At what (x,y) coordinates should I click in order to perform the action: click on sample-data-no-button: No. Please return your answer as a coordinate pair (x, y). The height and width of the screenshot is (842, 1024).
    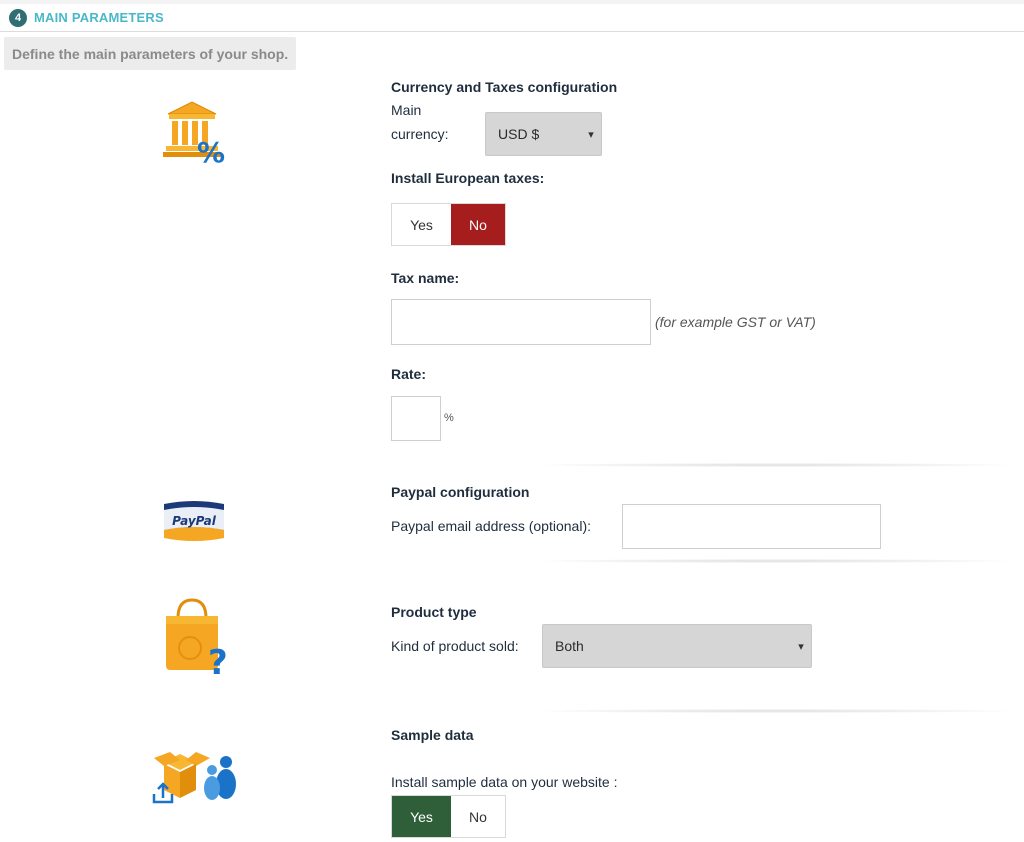
    Looking at the image, I should click on (478, 816).